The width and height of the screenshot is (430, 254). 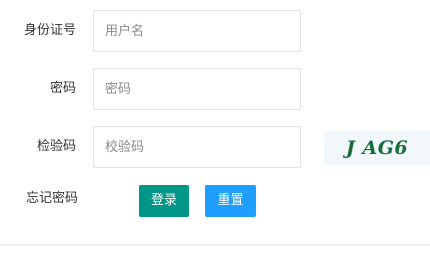 What do you see at coordinates (197, 89) in the screenshot?
I see `password-input` at bounding box center [197, 89].